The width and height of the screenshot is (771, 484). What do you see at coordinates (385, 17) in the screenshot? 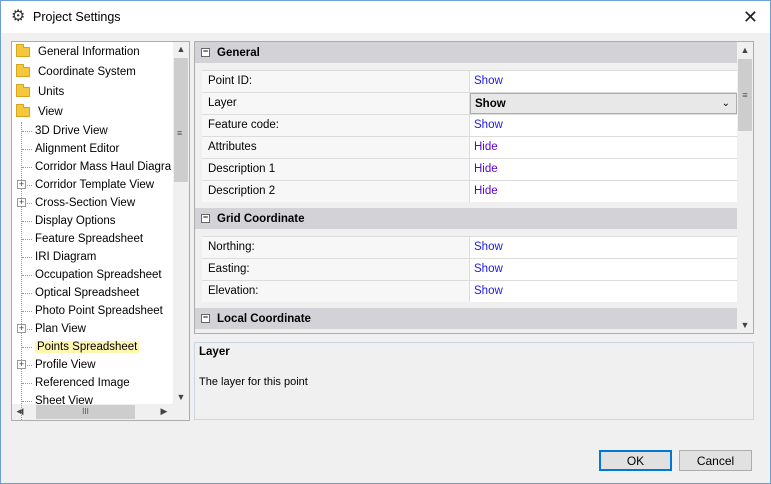
I see `title-bar: ⚙ Project Settings ✕` at bounding box center [385, 17].